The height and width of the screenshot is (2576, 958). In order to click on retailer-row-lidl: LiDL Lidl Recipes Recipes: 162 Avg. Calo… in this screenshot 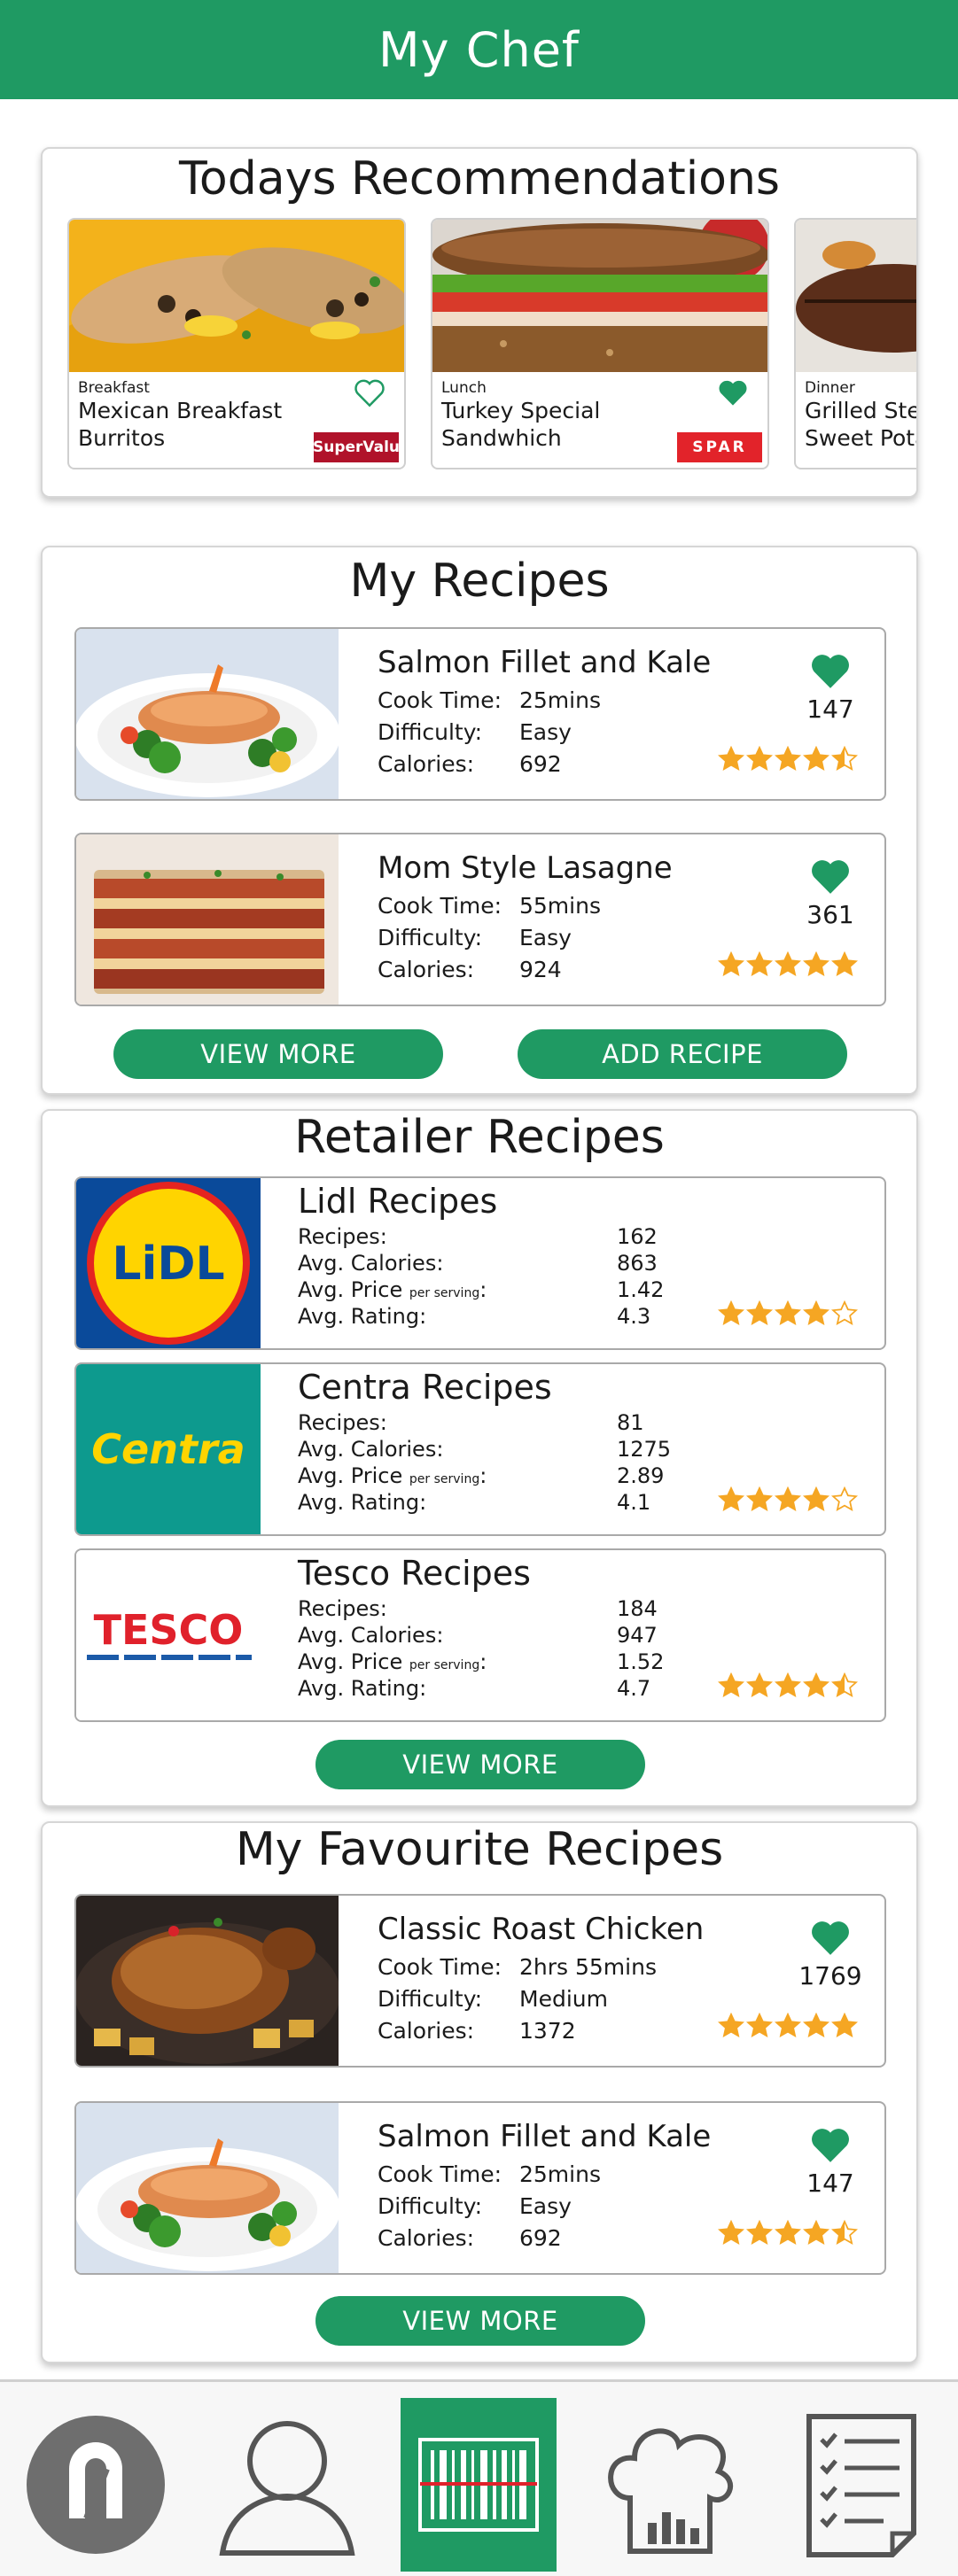, I will do `click(480, 1263)`.